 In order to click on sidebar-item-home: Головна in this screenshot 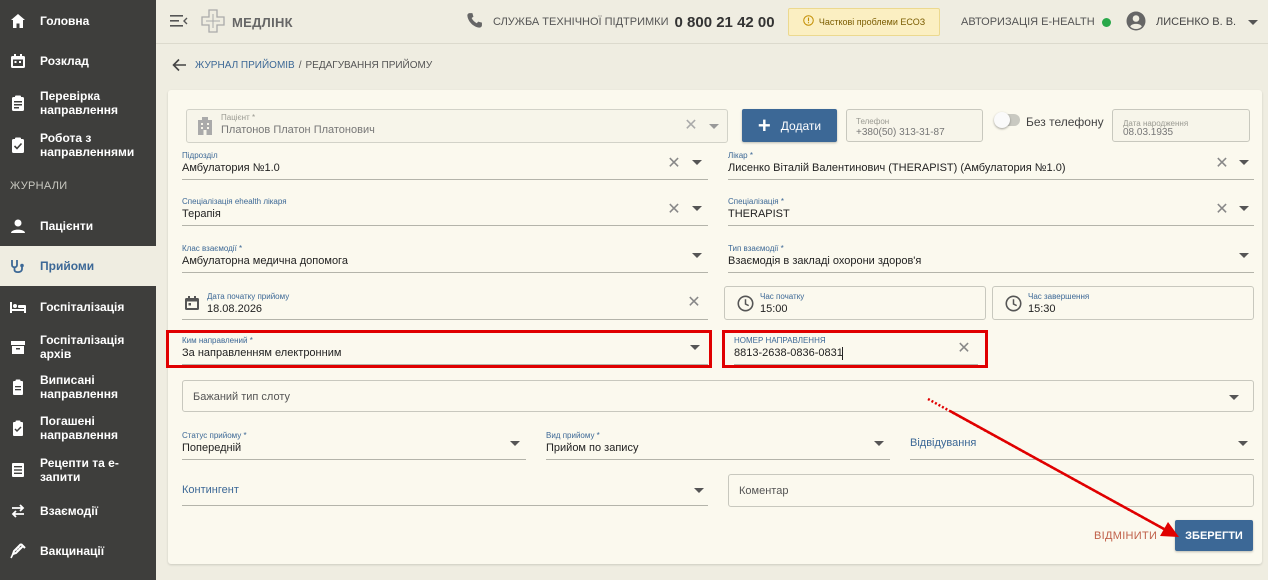, I will do `click(78, 21)`.